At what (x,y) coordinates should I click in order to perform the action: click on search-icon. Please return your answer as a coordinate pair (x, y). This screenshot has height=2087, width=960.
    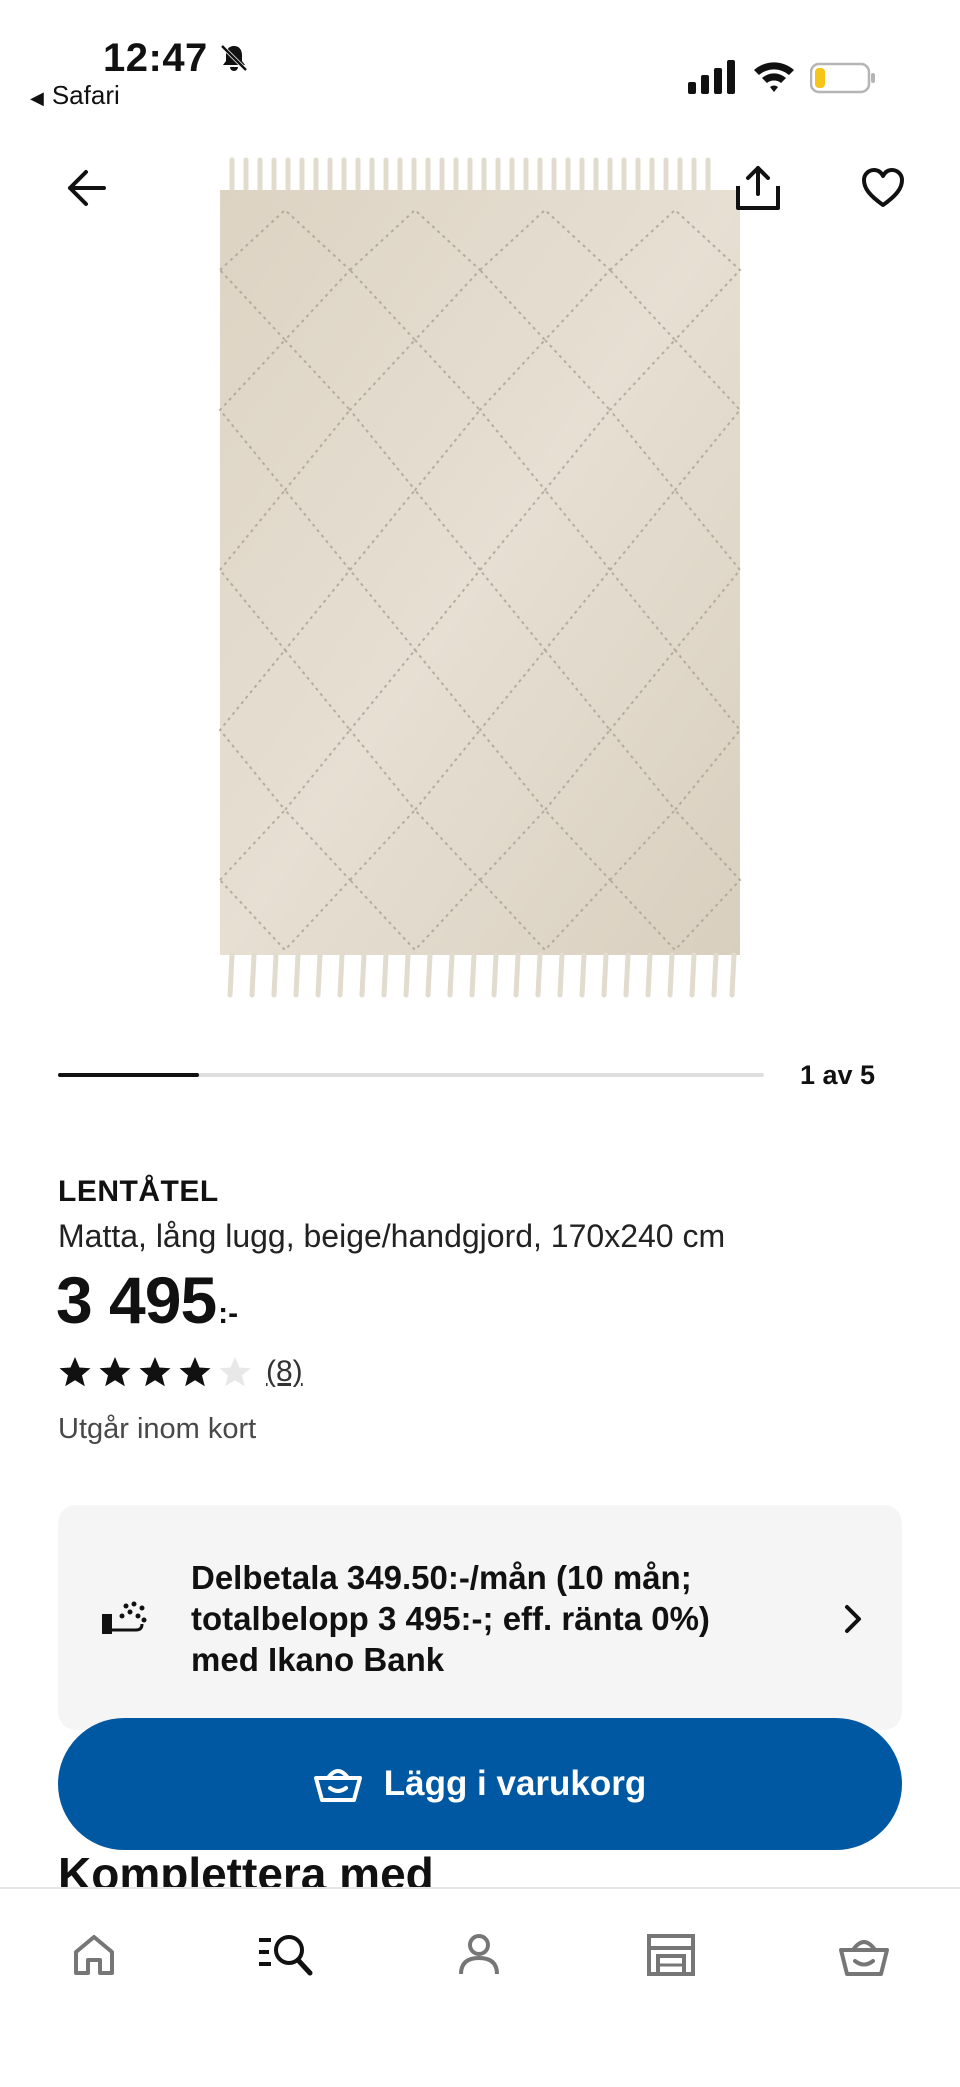
    Looking at the image, I should click on (286, 1955).